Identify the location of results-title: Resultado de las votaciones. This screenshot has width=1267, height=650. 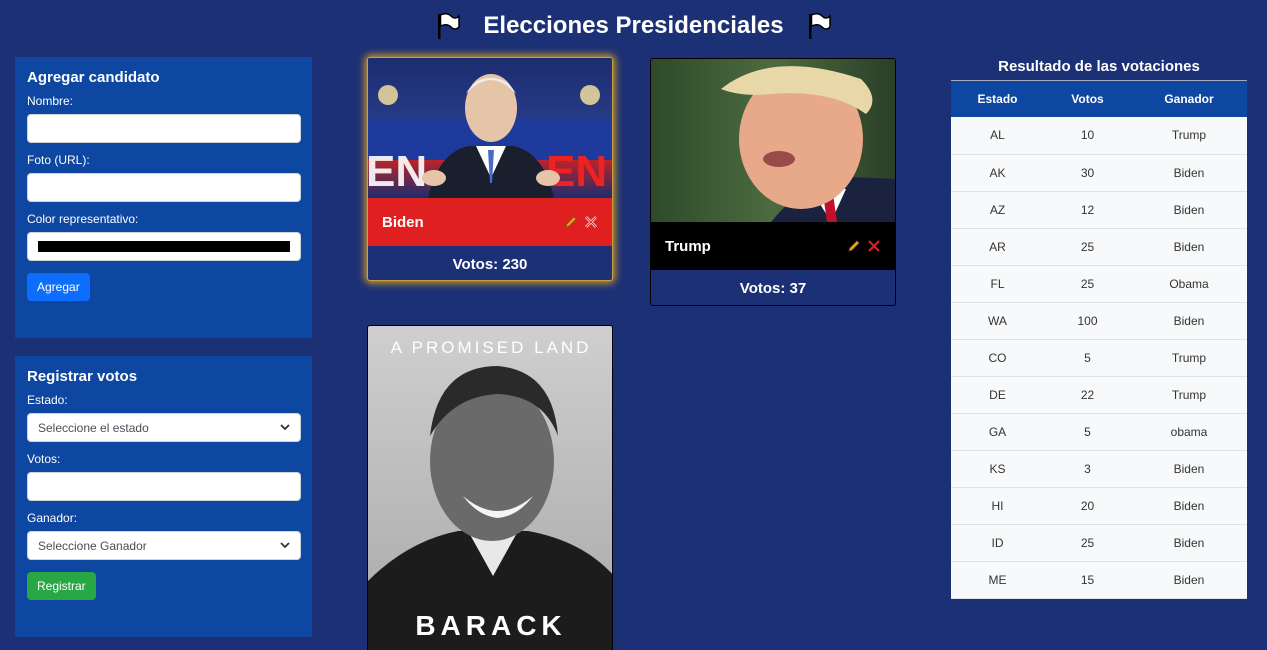
(1099, 68).